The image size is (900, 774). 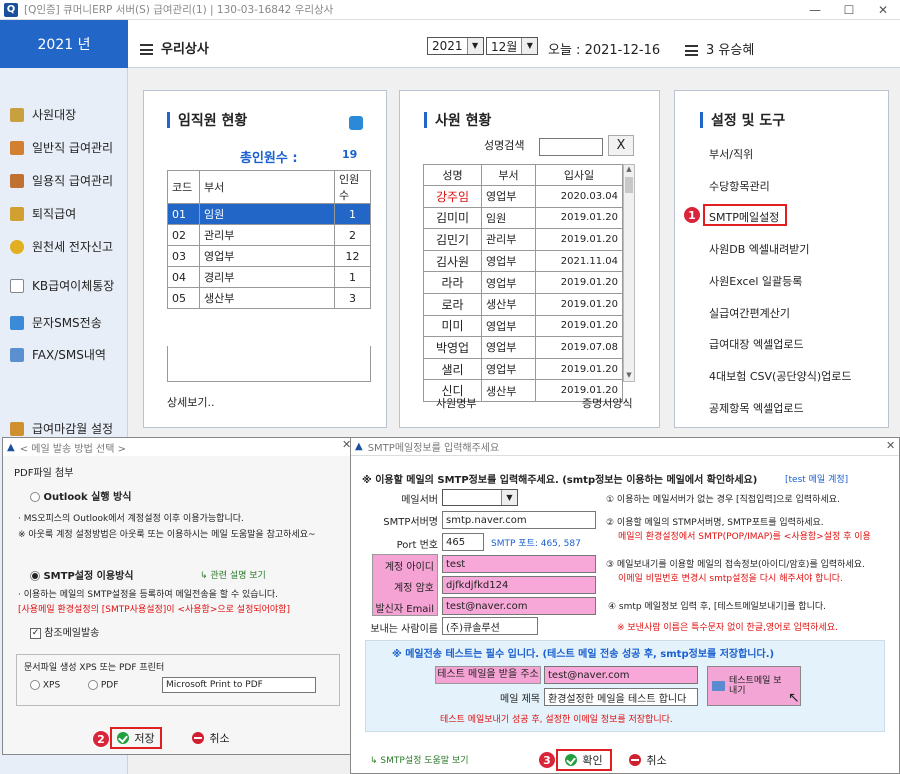 I want to click on smtp-note-2: [사용메일 환경설정의 [SMTP사용설정]이 <사용함>으로 설정되어야함], so click(x=154, y=610).